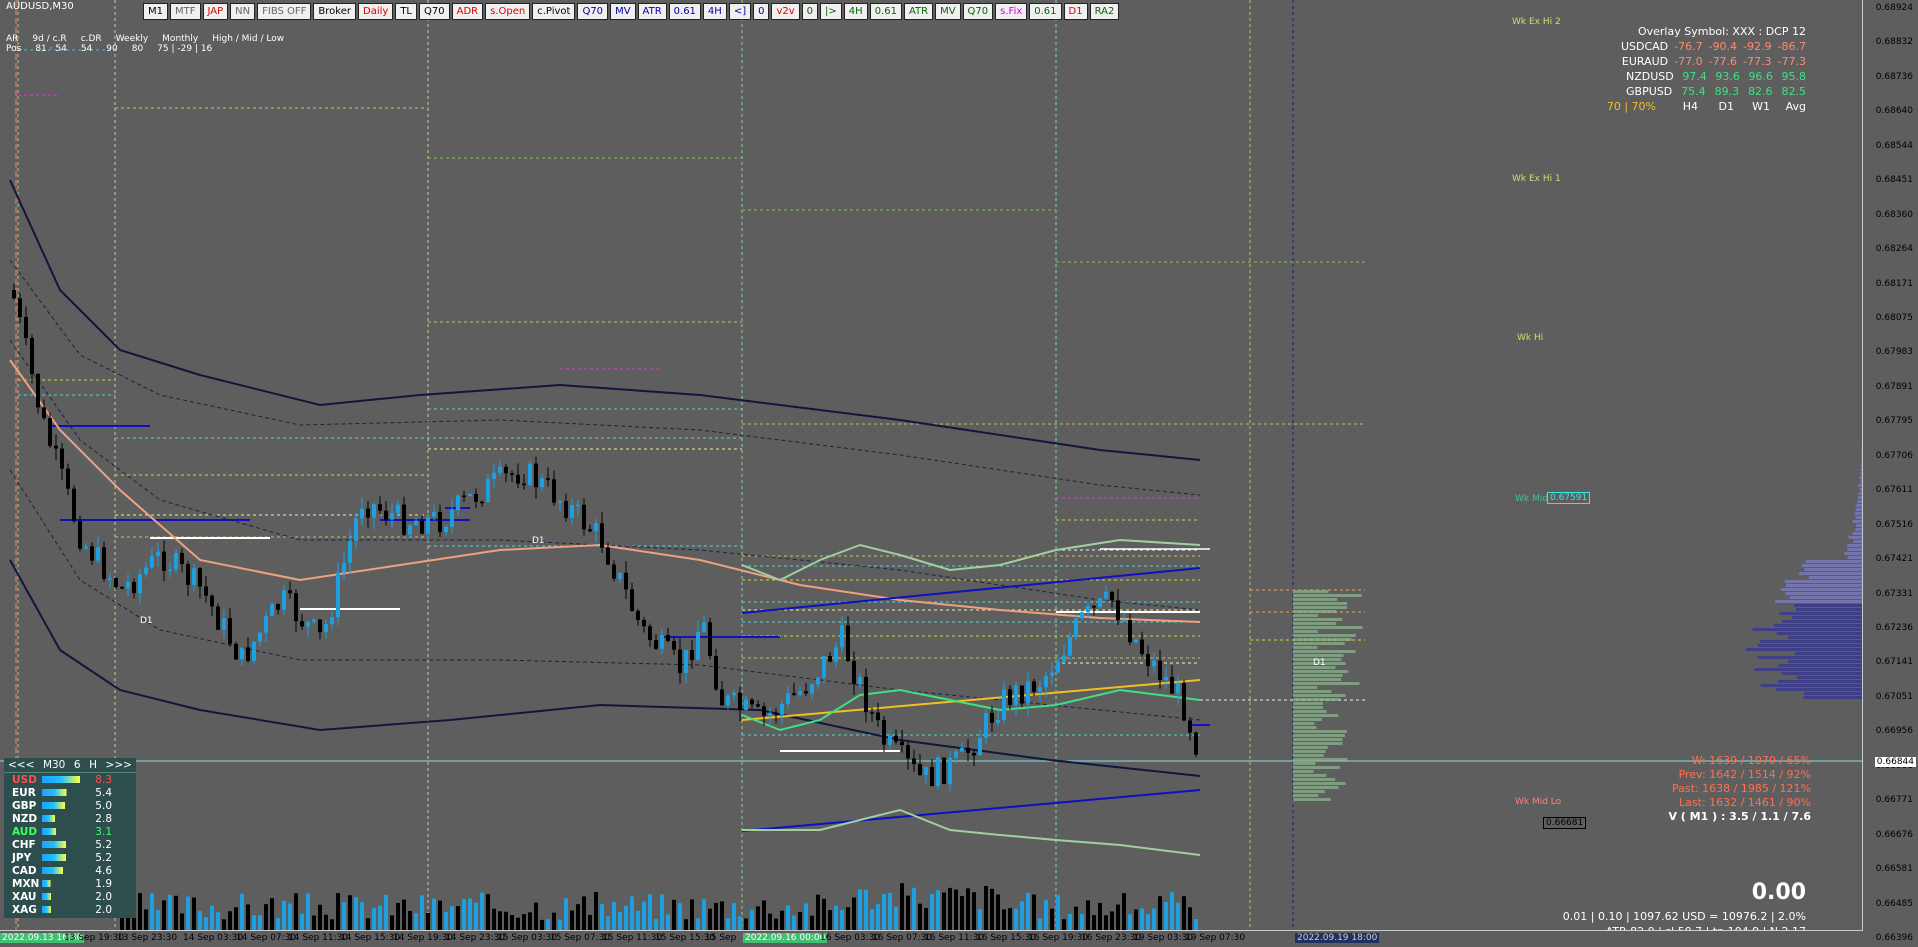  I want to click on toolbar-button: TL, so click(406, 11).